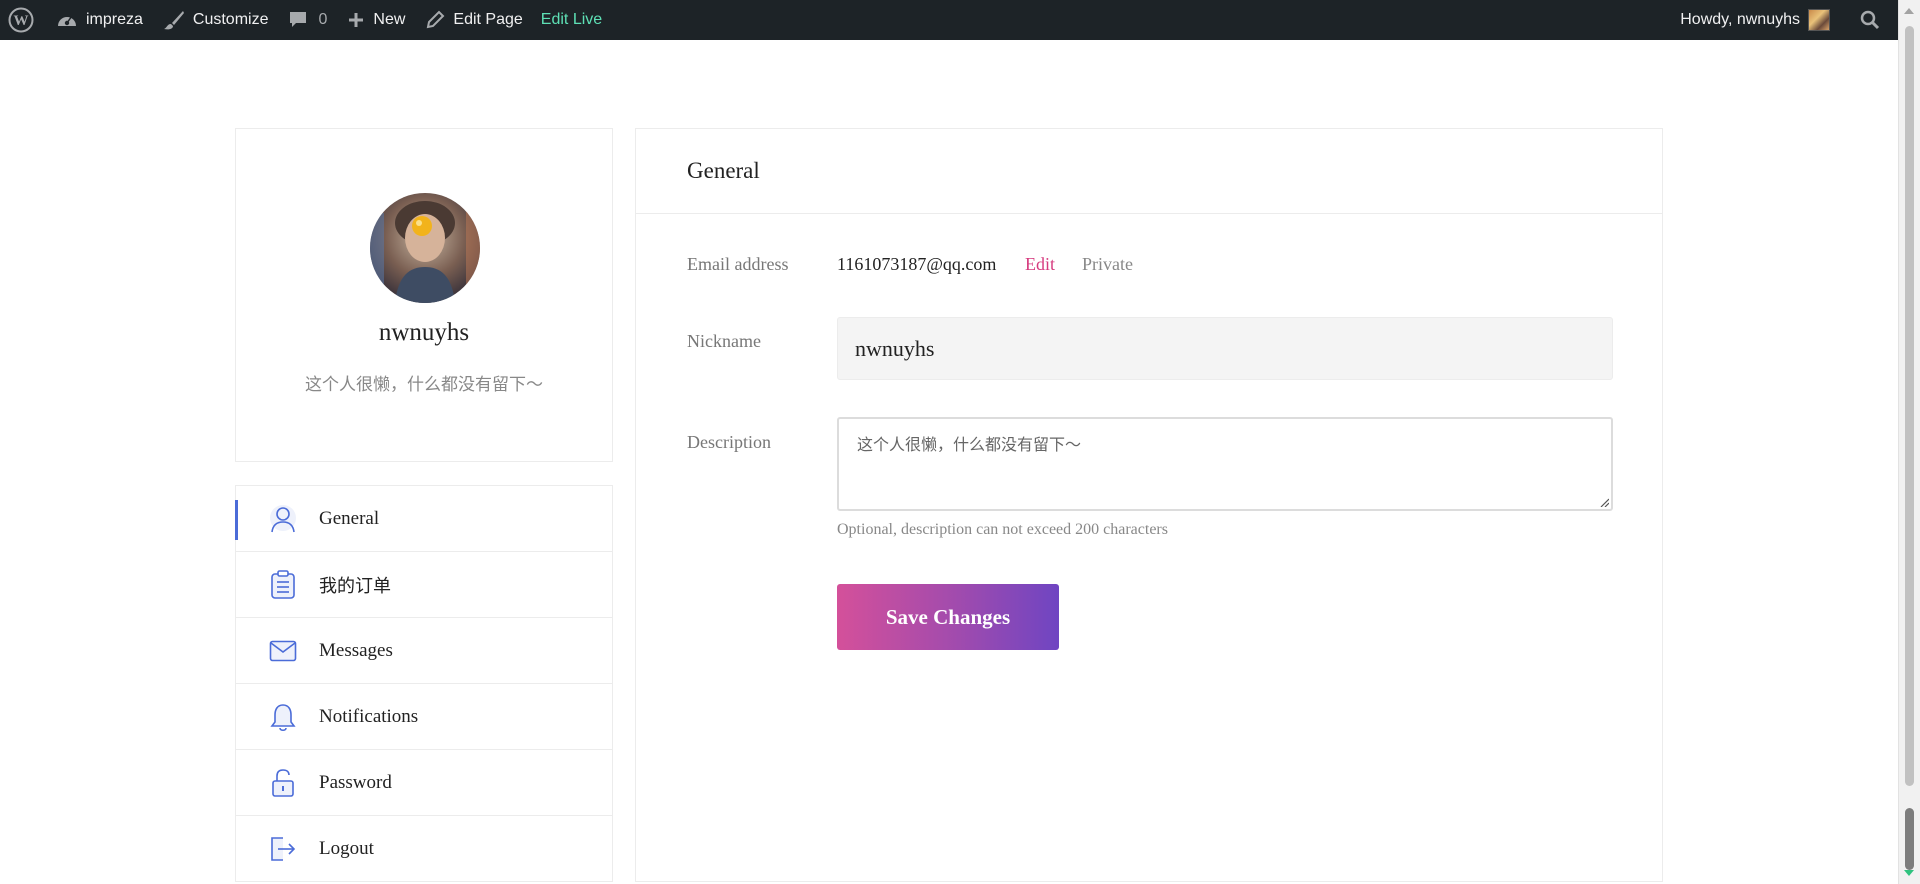 Image resolution: width=1920 pixels, height=884 pixels. I want to click on nav-label-password: Password, so click(355, 782).